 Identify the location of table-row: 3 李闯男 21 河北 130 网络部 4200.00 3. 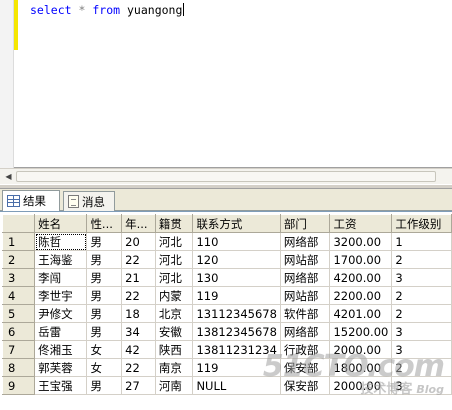
(226, 277).